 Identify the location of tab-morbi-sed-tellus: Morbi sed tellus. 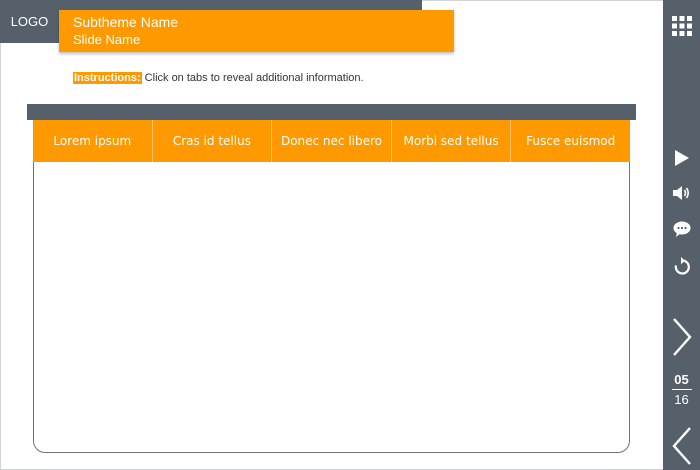
(452, 141).